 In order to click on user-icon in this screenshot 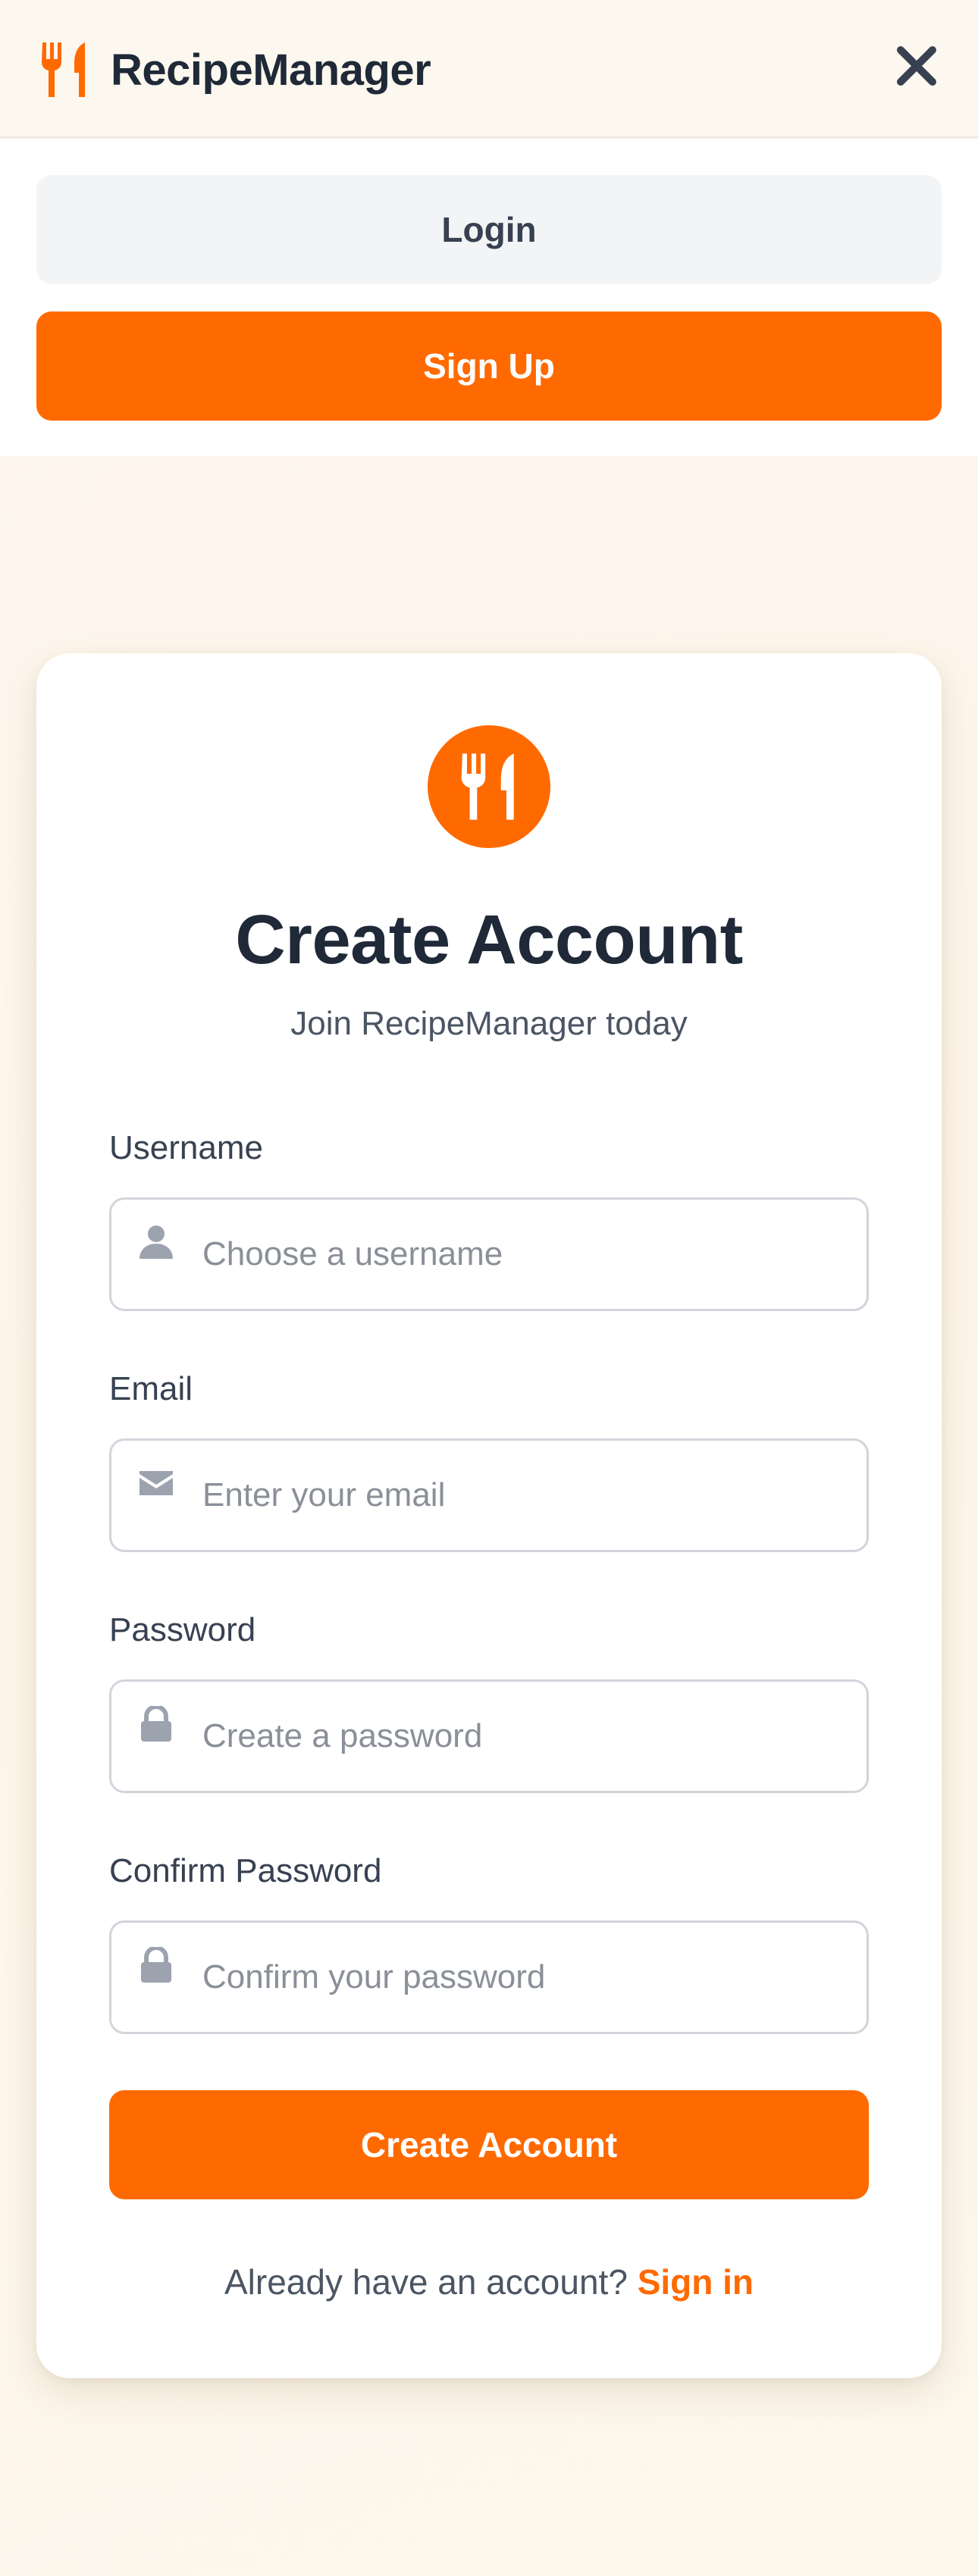, I will do `click(156, 1242)`.